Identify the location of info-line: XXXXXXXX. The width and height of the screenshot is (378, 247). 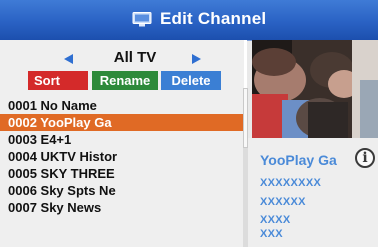
(291, 183).